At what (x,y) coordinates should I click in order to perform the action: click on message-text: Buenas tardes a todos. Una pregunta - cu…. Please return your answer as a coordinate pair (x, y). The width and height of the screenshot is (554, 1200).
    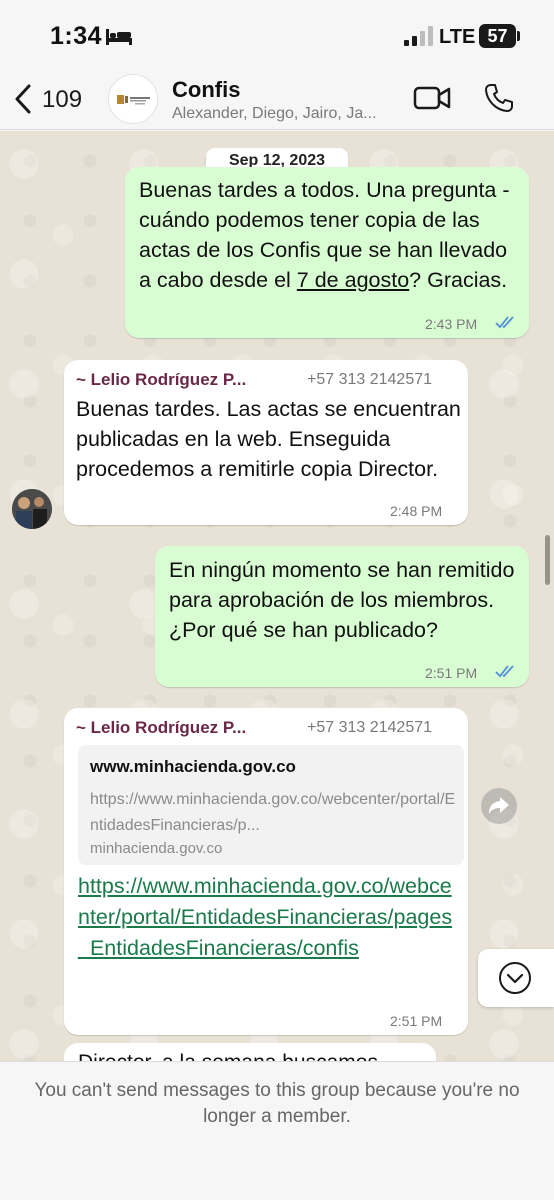
    Looking at the image, I should click on (324, 235).